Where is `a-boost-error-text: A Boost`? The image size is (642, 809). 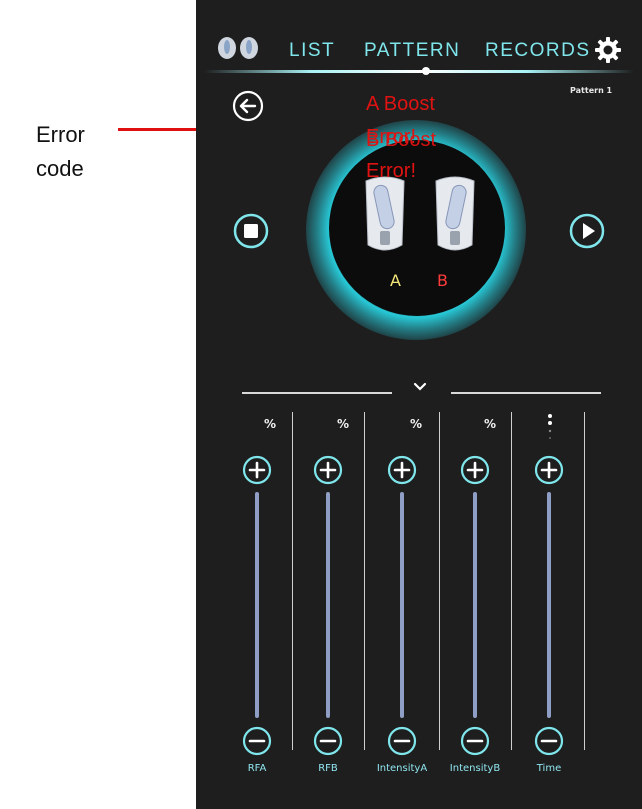 a-boost-error-text: A Boost is located at coordinates (400, 104).